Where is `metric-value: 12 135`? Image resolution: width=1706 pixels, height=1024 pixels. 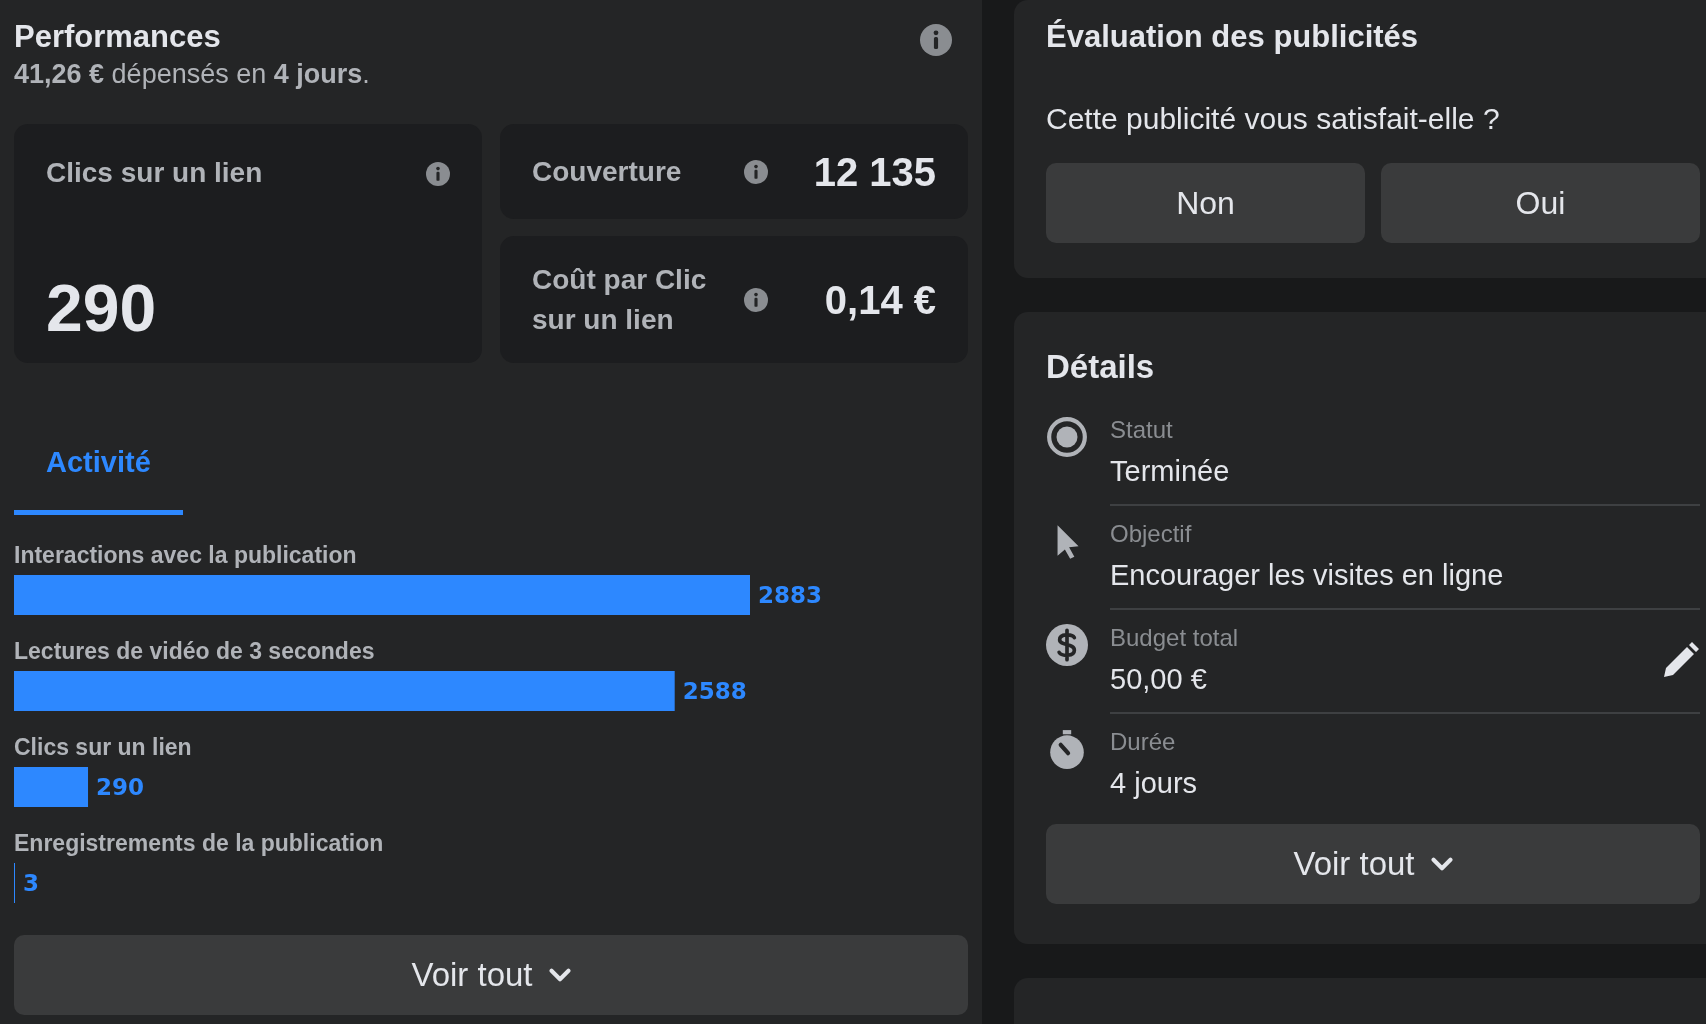 metric-value: 12 135 is located at coordinates (874, 172).